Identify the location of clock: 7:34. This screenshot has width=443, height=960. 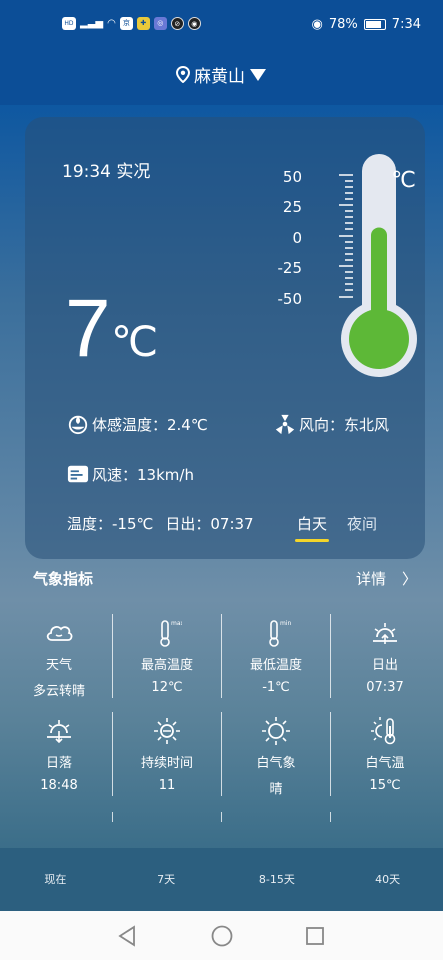
(406, 24).